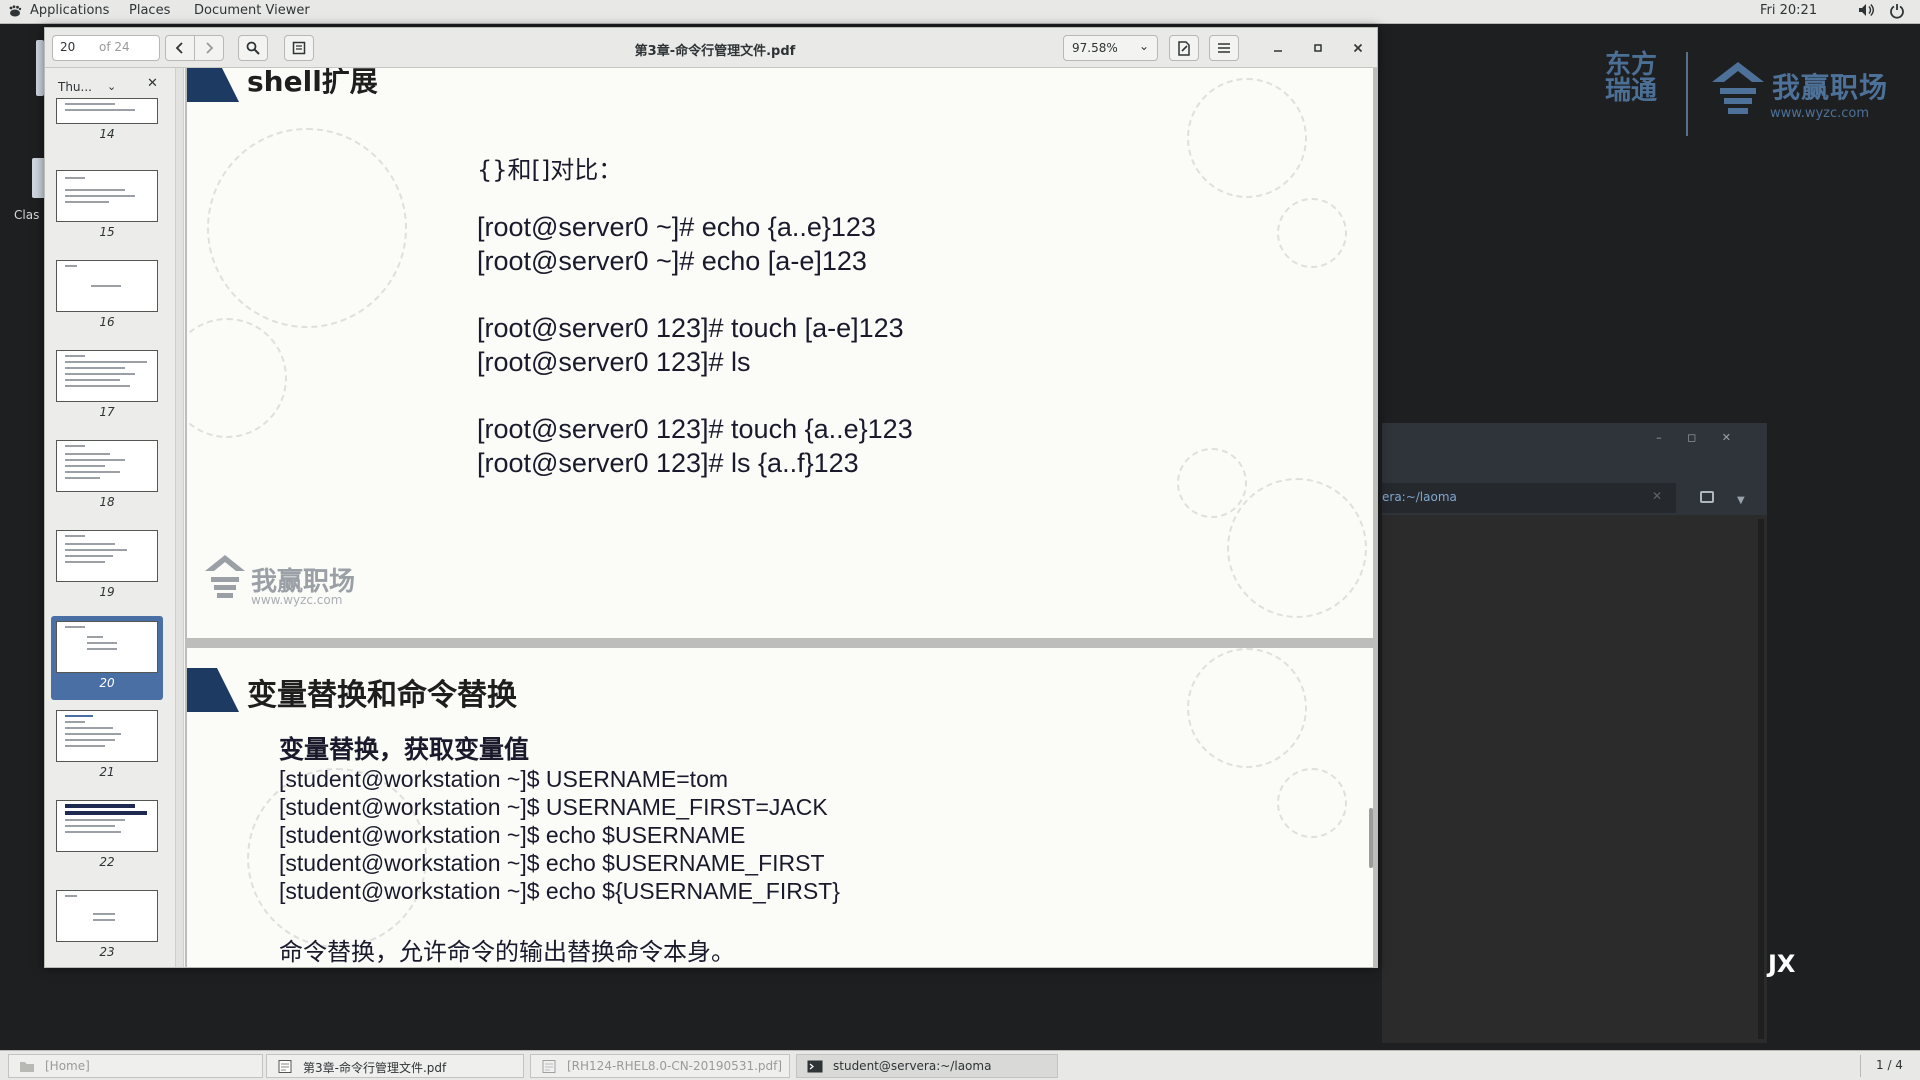 This screenshot has height=1080, width=1920. Describe the element at coordinates (507, 952) in the screenshot. I see `footer-line: 命令替换，允许命令的输出替换命令本身。` at that location.